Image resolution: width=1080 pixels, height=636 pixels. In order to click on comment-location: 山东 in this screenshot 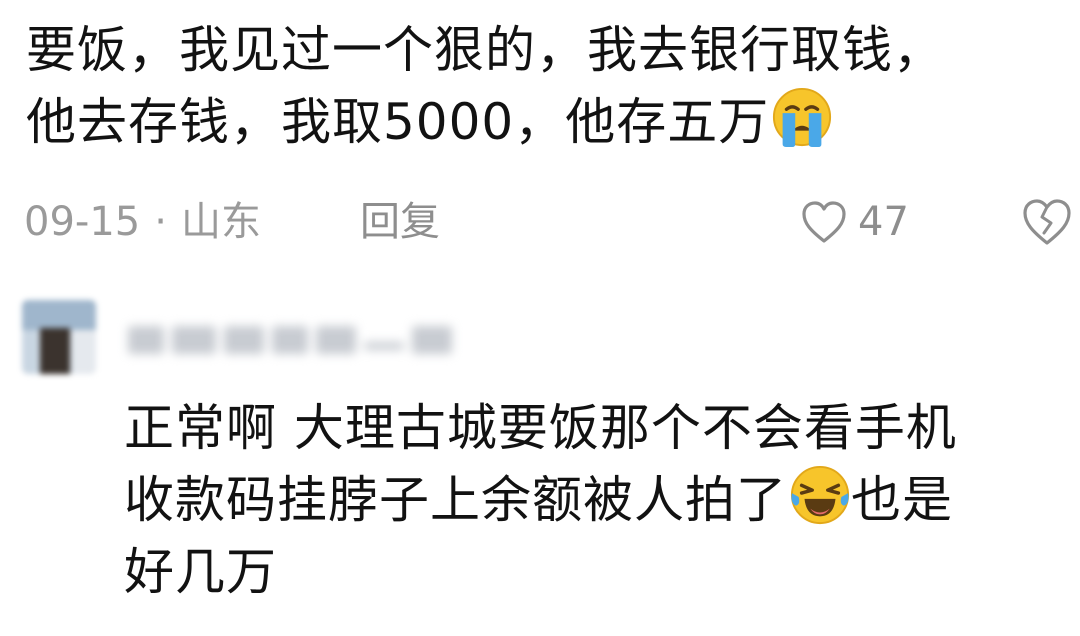, I will do `click(220, 222)`.